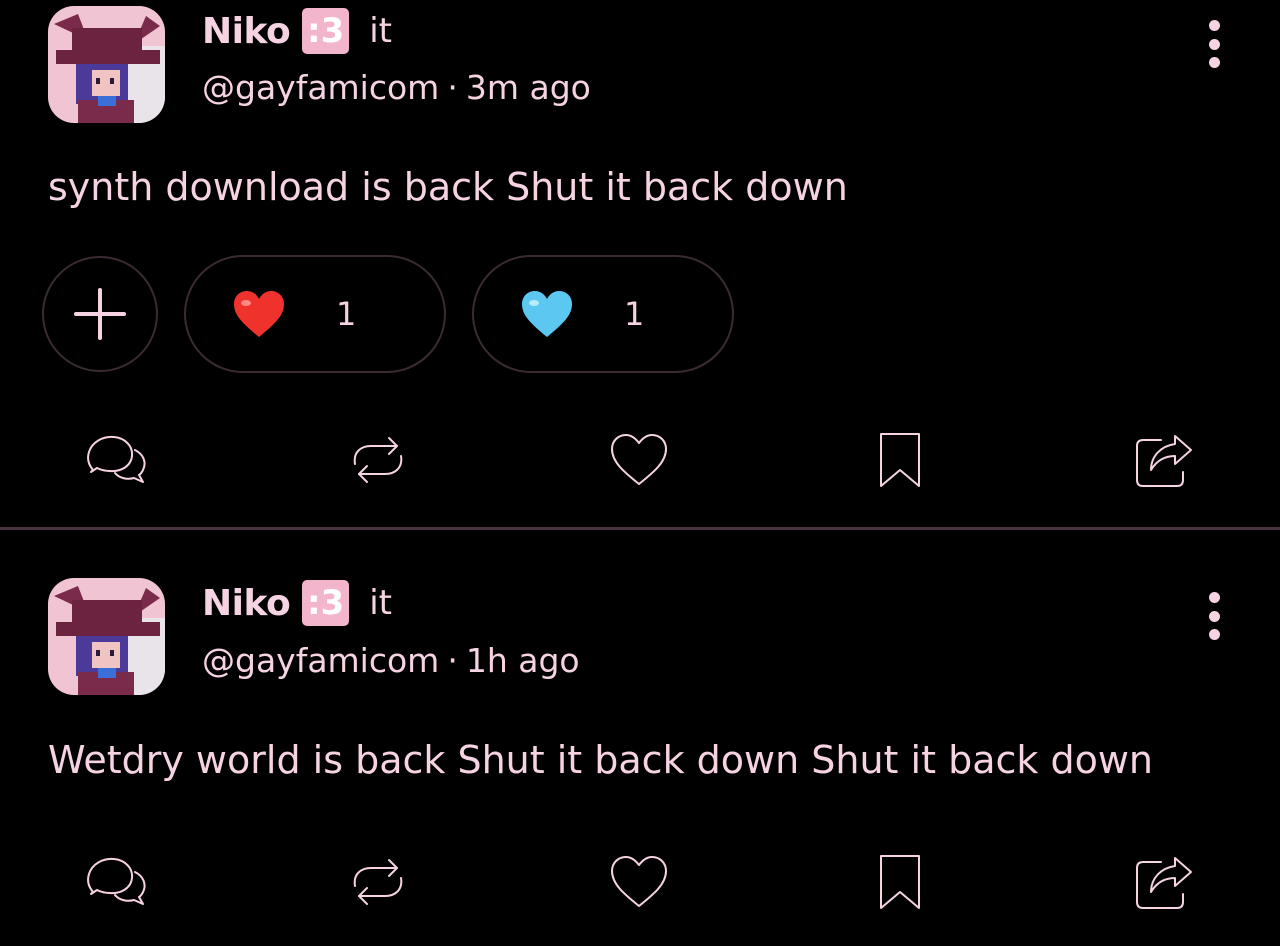  Describe the element at coordinates (528, 87) in the screenshot. I see `post-time: 3m ago` at that location.